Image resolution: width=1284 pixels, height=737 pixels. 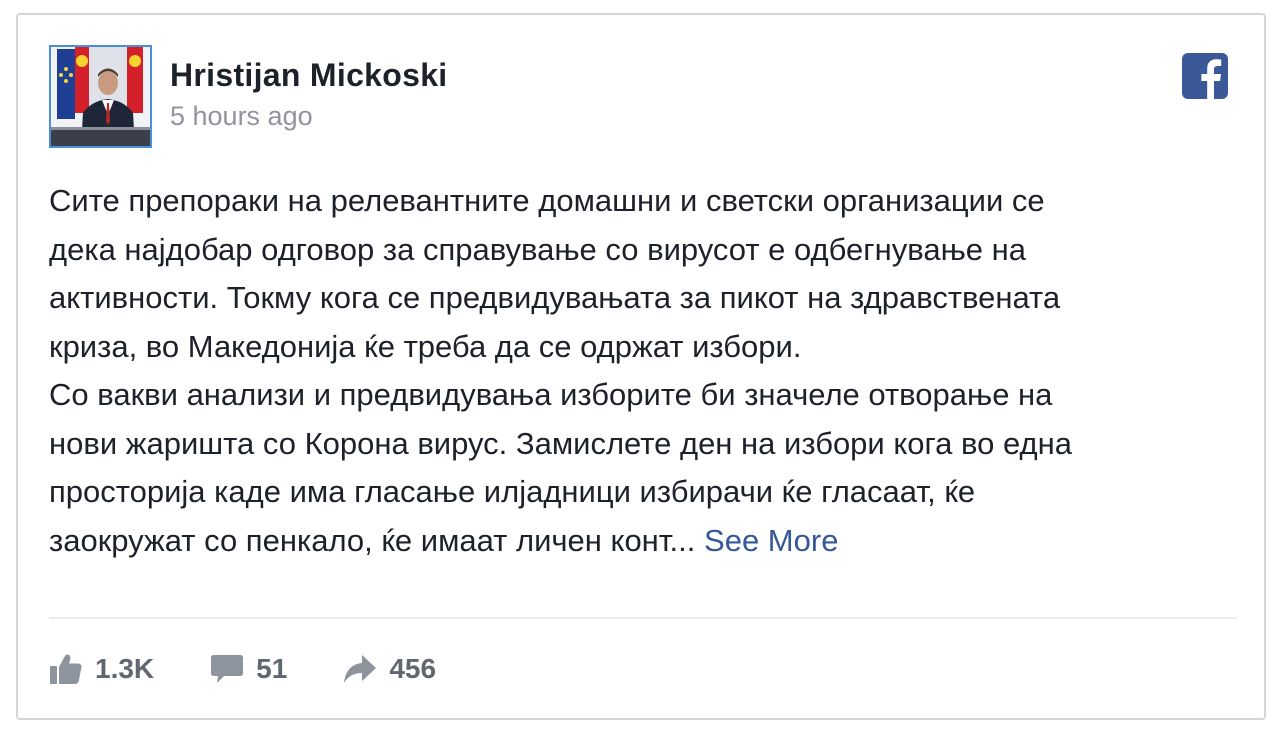 What do you see at coordinates (227, 669) in the screenshot?
I see `comment-bubble-icon` at bounding box center [227, 669].